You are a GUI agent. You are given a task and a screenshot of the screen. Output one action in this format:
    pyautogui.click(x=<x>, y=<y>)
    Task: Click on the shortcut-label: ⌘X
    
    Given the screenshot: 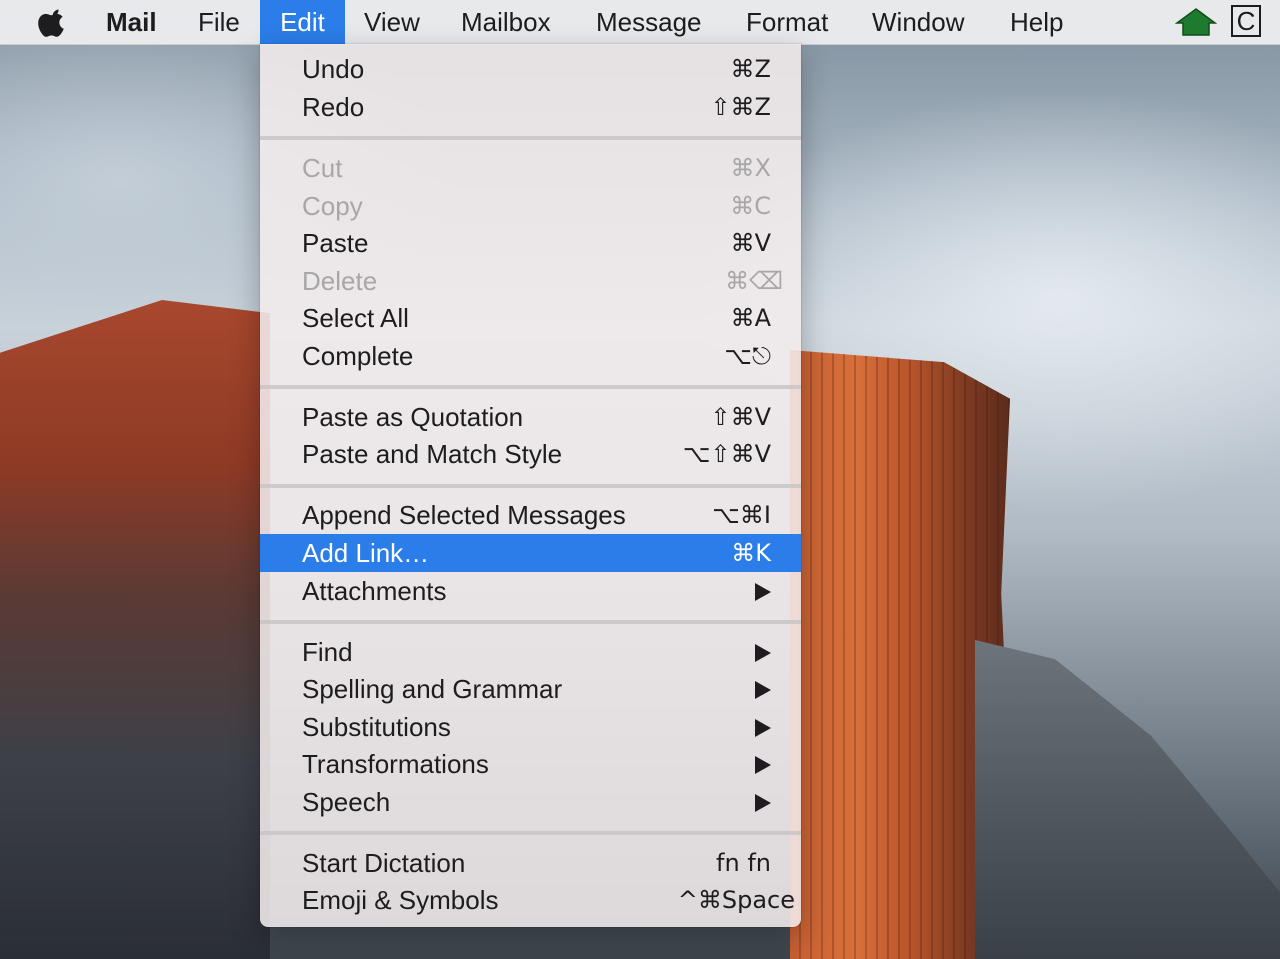 What is the action you would take?
    pyautogui.click(x=750, y=168)
    